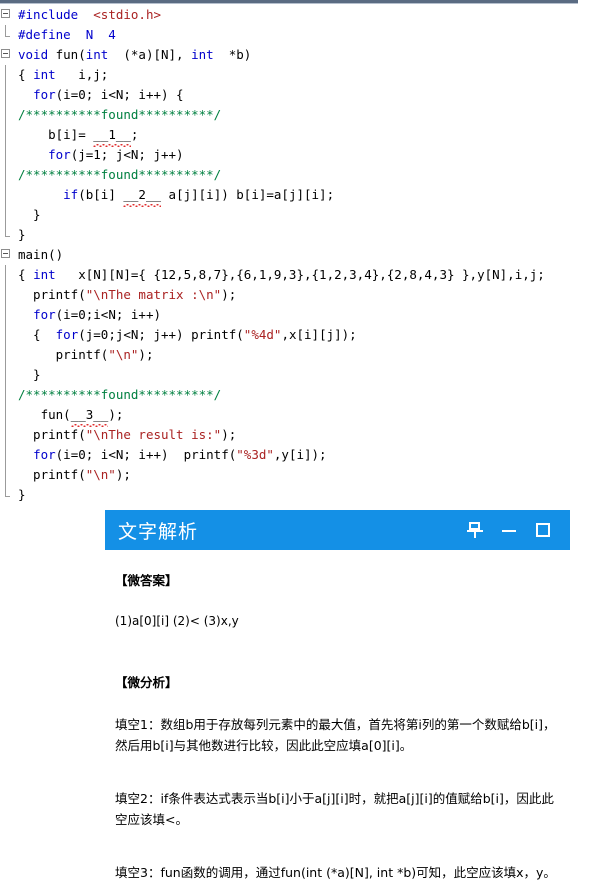  What do you see at coordinates (89, 416) in the screenshot?
I see `code-blank: __3__` at bounding box center [89, 416].